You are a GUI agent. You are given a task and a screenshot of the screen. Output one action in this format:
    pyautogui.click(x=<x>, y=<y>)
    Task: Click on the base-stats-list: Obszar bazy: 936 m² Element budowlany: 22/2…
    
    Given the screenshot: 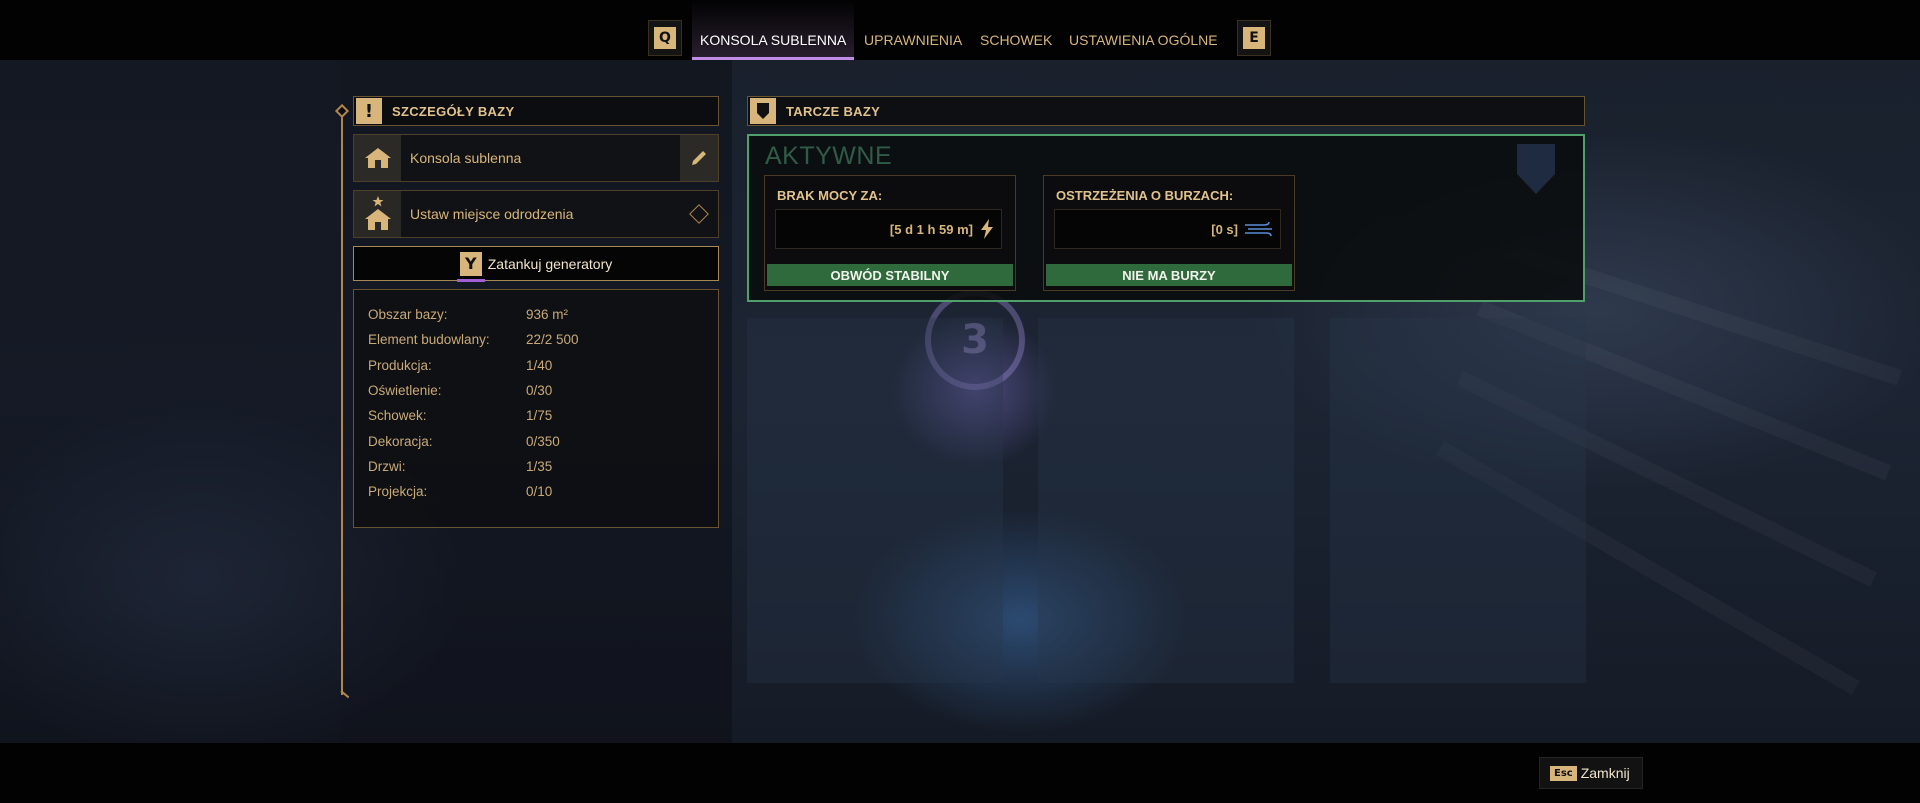 What is the action you would take?
    pyautogui.click(x=536, y=408)
    